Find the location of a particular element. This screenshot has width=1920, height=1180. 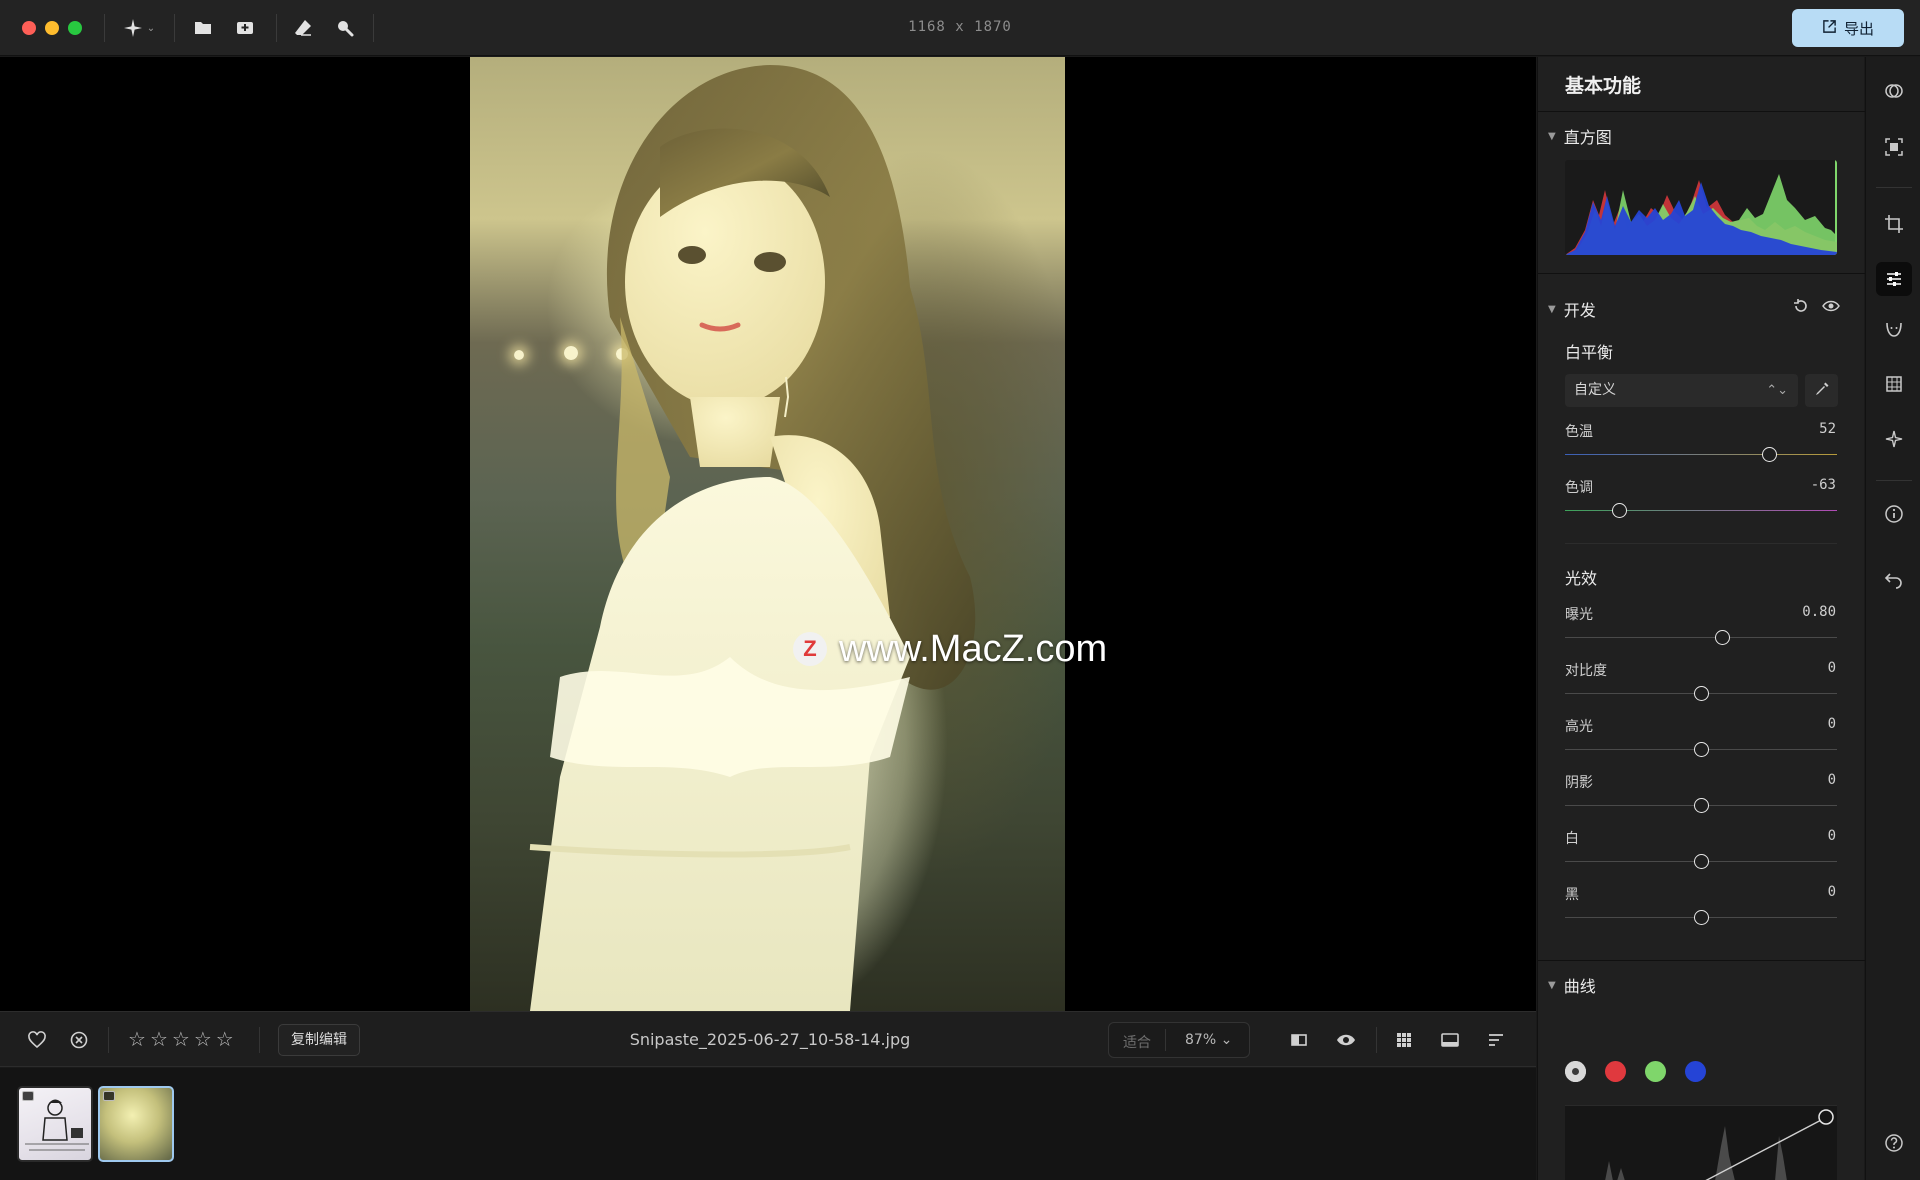

section-histogram: ▼ 直方图 is located at coordinates (1580, 136).